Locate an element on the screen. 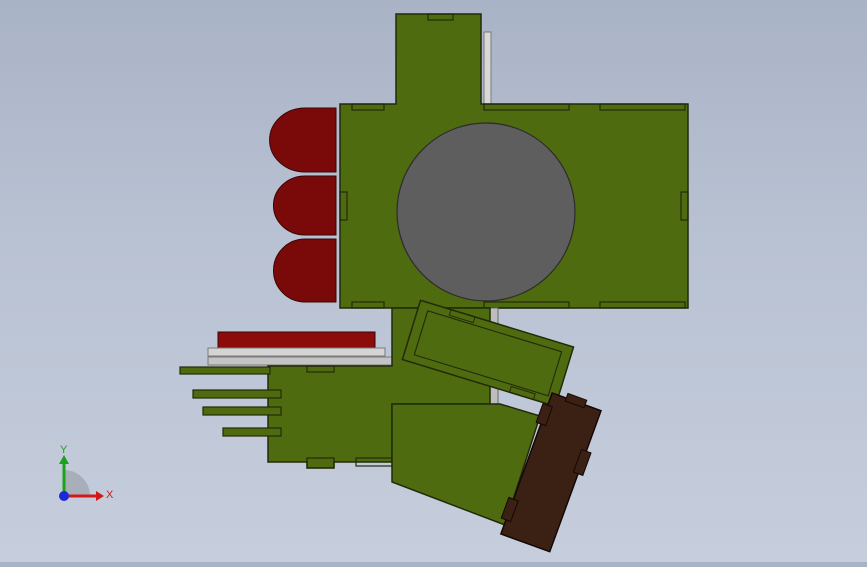 Image resolution: width=867 pixels, height=567 pixels. motor-disc is located at coordinates (486, 212).